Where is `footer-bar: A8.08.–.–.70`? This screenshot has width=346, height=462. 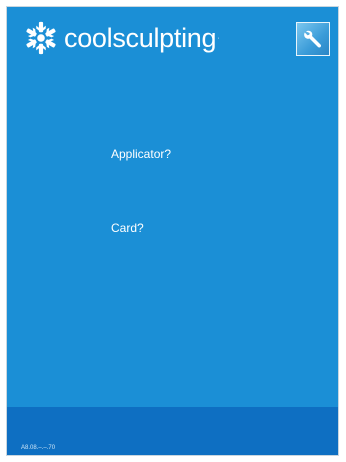 footer-bar: A8.08.–.–.70 is located at coordinates (172, 431).